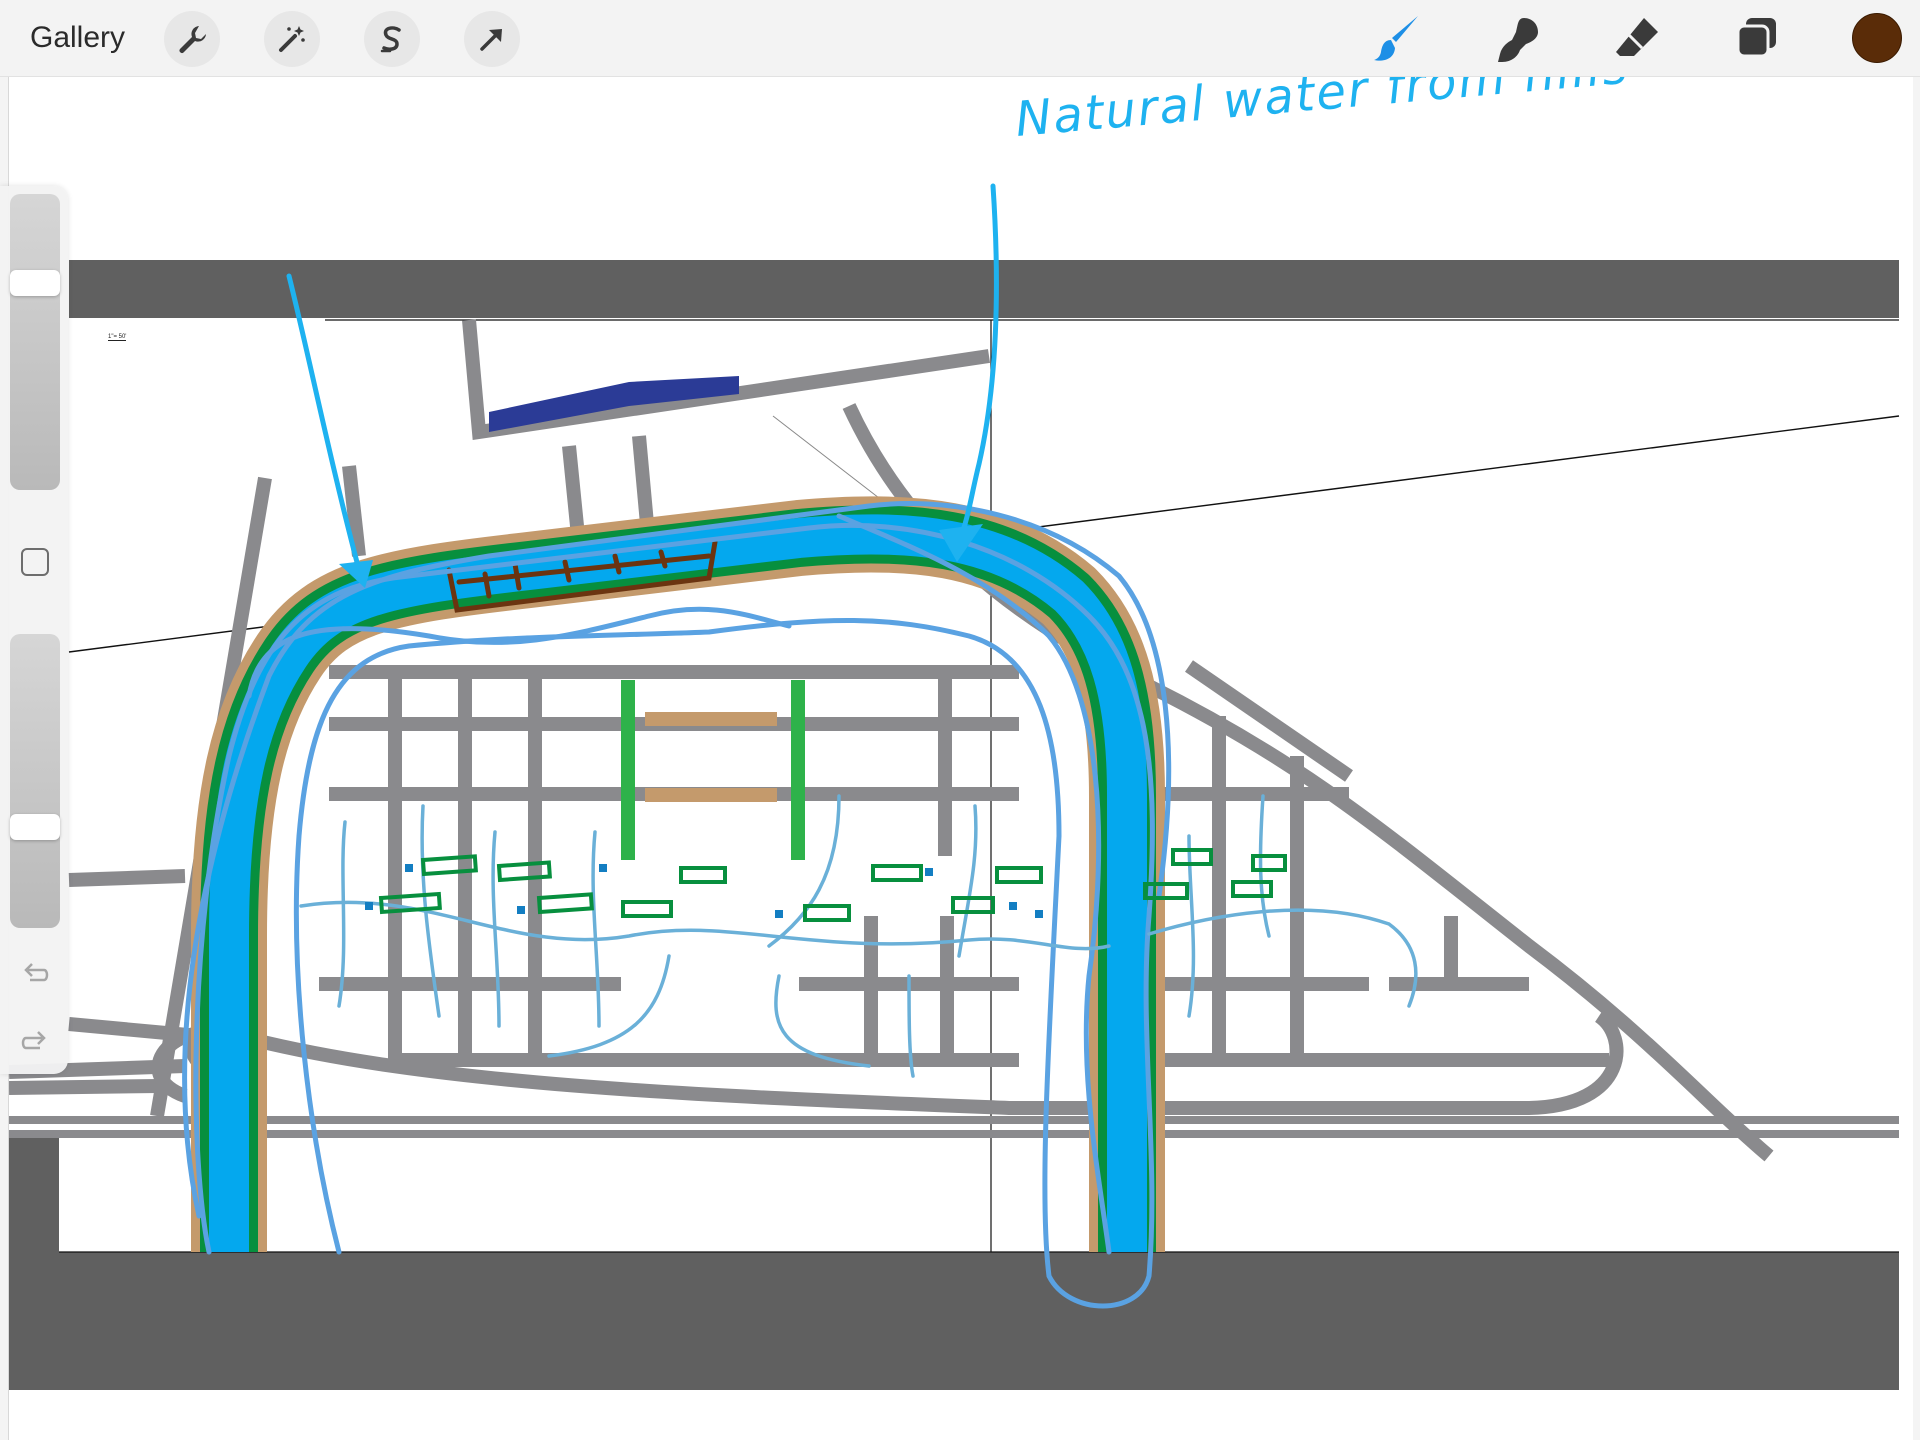  I want to click on eraser-icon, so click(1637, 37).